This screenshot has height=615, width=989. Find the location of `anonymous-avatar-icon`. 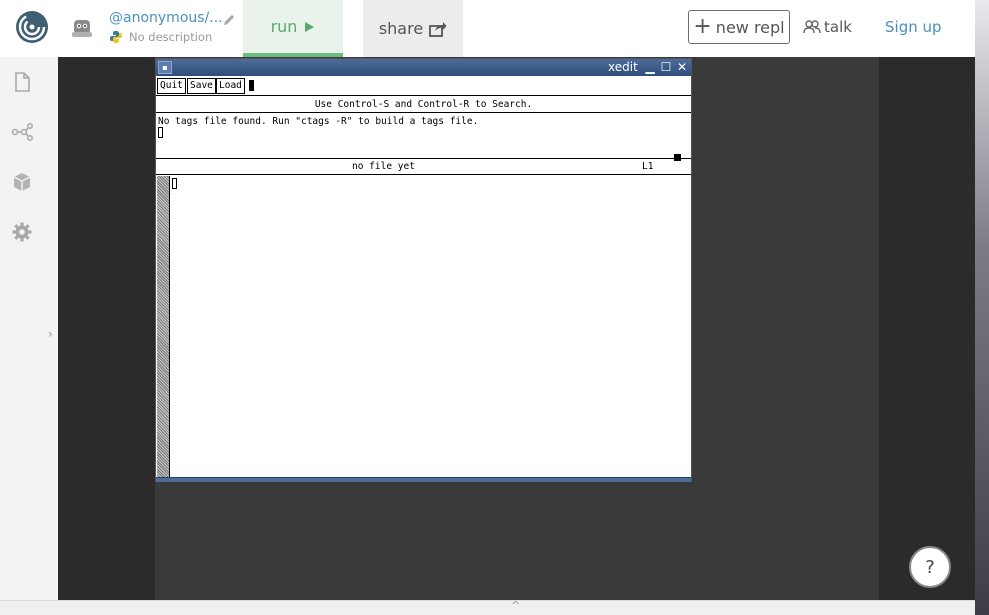

anonymous-avatar-icon is located at coordinates (82, 28).